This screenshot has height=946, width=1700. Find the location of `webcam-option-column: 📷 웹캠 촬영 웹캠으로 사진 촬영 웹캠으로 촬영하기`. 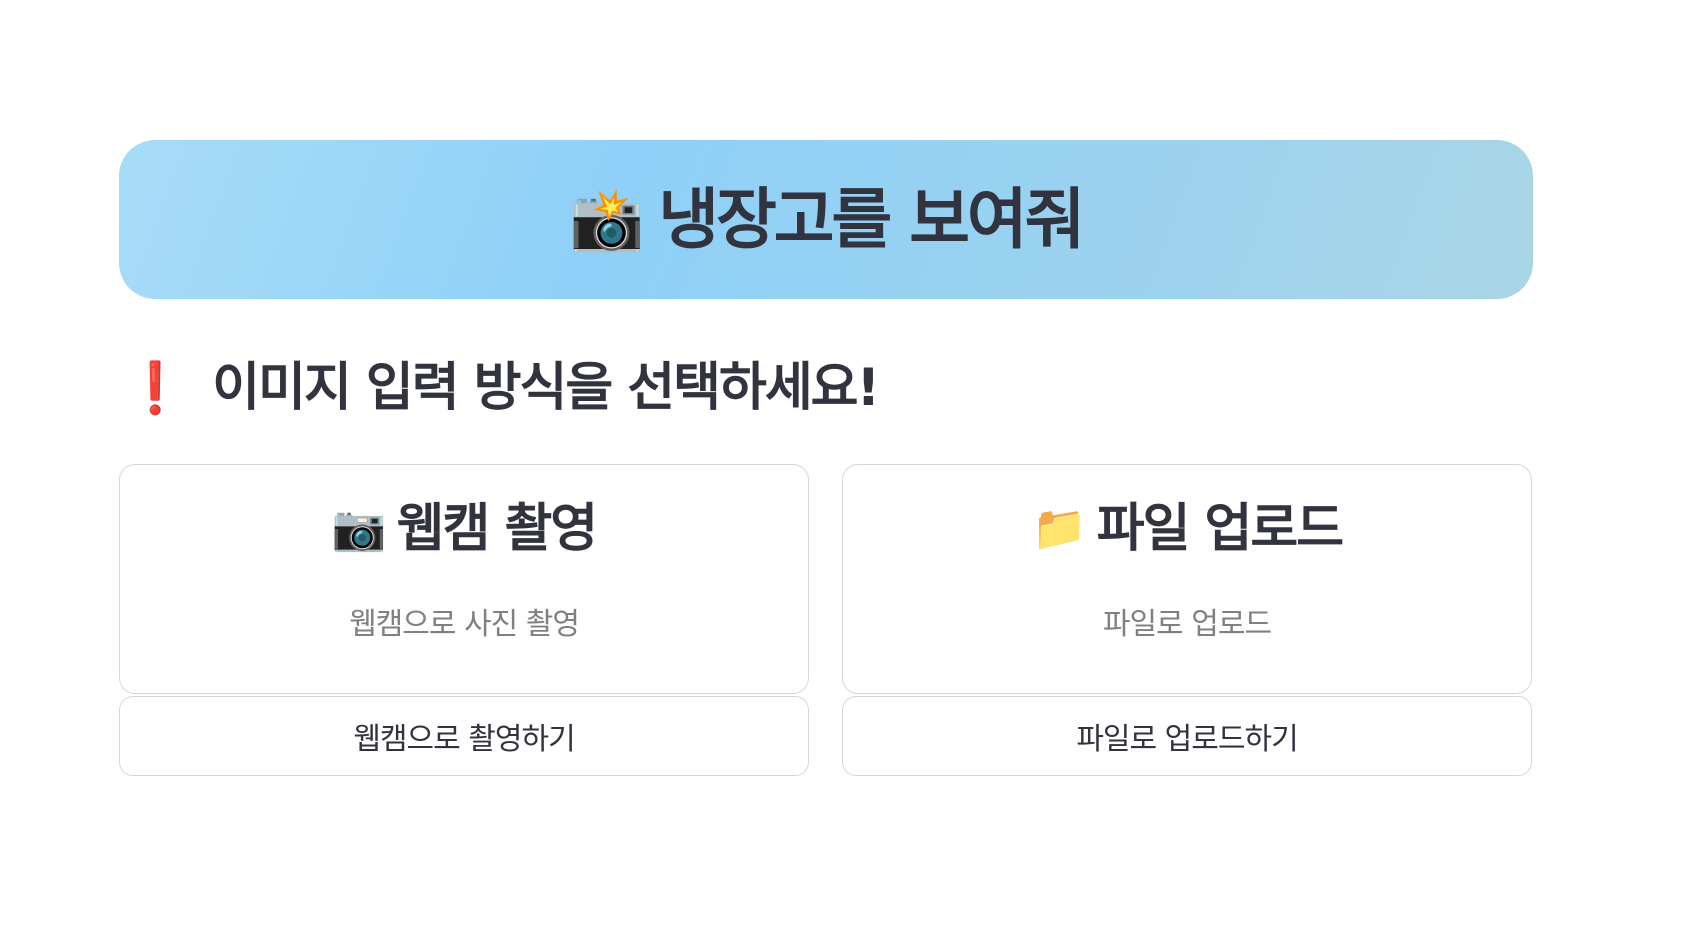

webcam-option-column: 📷 웹캠 촬영 웹캠으로 사진 촬영 웹캠으로 촬영하기 is located at coordinates (464, 620).